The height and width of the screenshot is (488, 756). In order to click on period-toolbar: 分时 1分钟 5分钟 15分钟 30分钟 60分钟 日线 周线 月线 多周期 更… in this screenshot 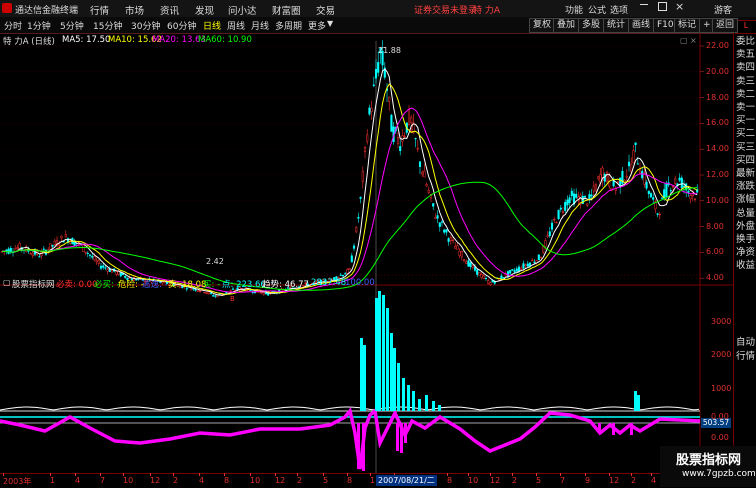, I will do `click(378, 25)`.